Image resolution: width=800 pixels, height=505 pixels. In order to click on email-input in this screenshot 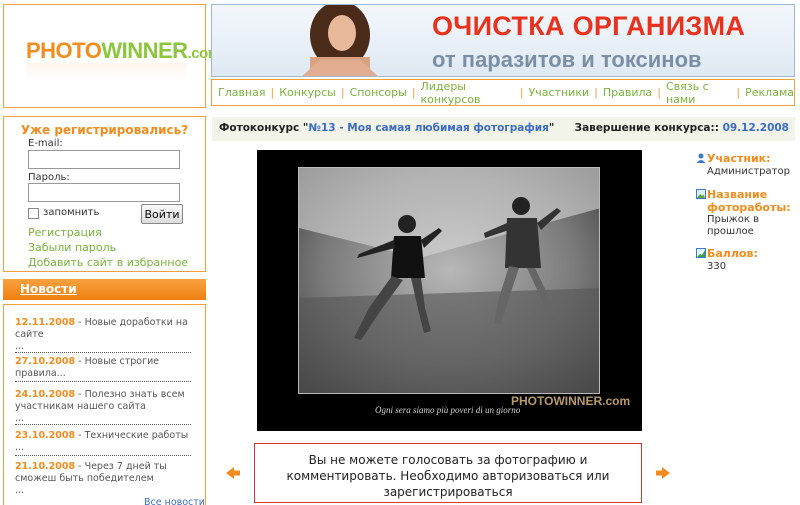, I will do `click(104, 159)`.